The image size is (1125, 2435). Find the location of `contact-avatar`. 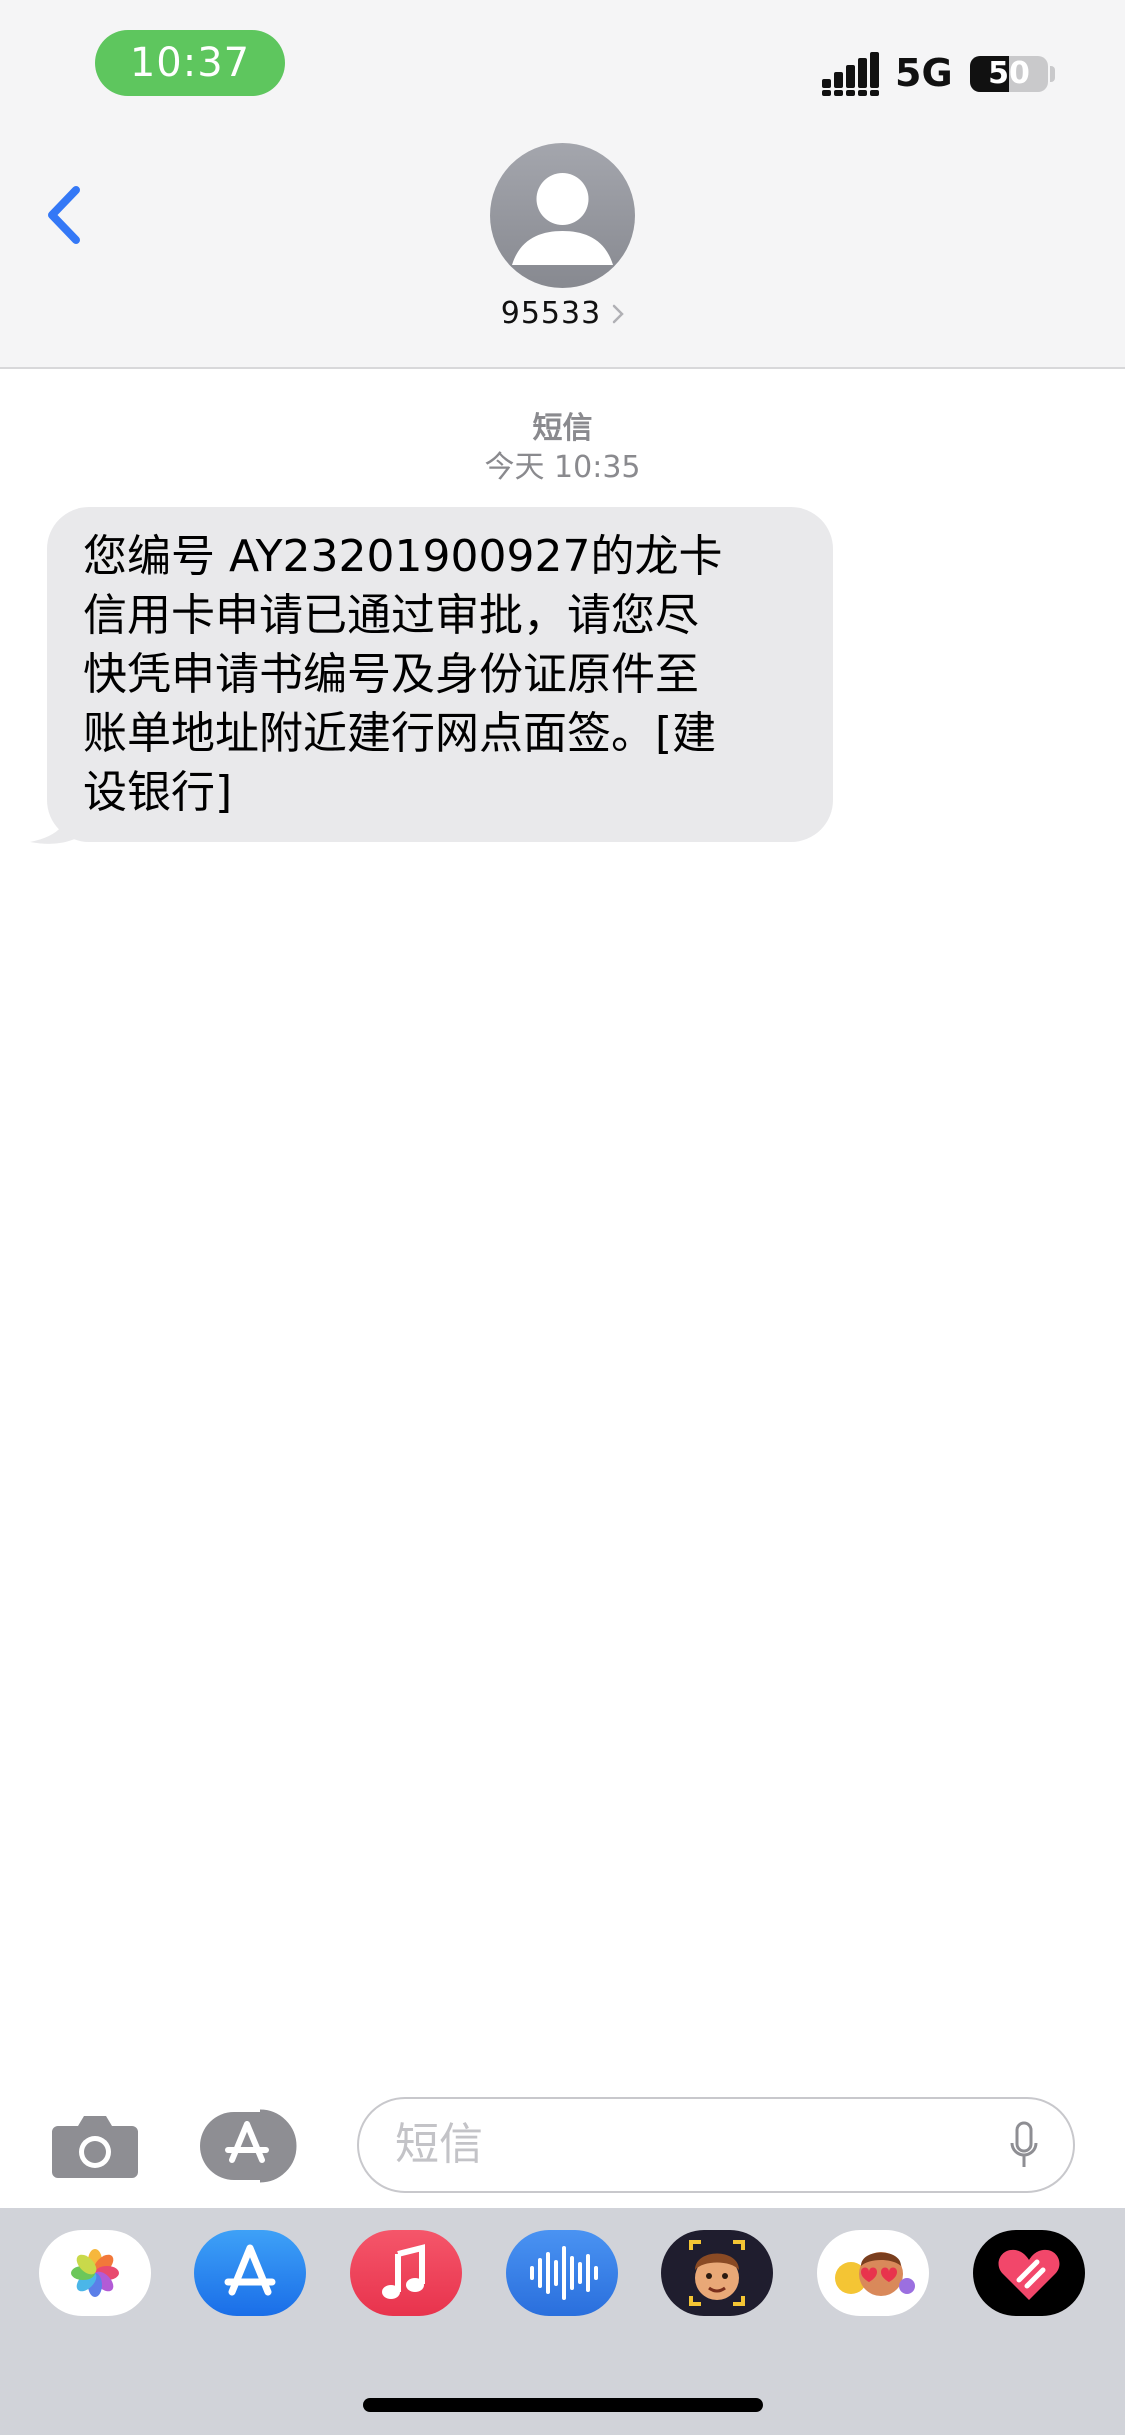

contact-avatar is located at coordinates (562, 215).